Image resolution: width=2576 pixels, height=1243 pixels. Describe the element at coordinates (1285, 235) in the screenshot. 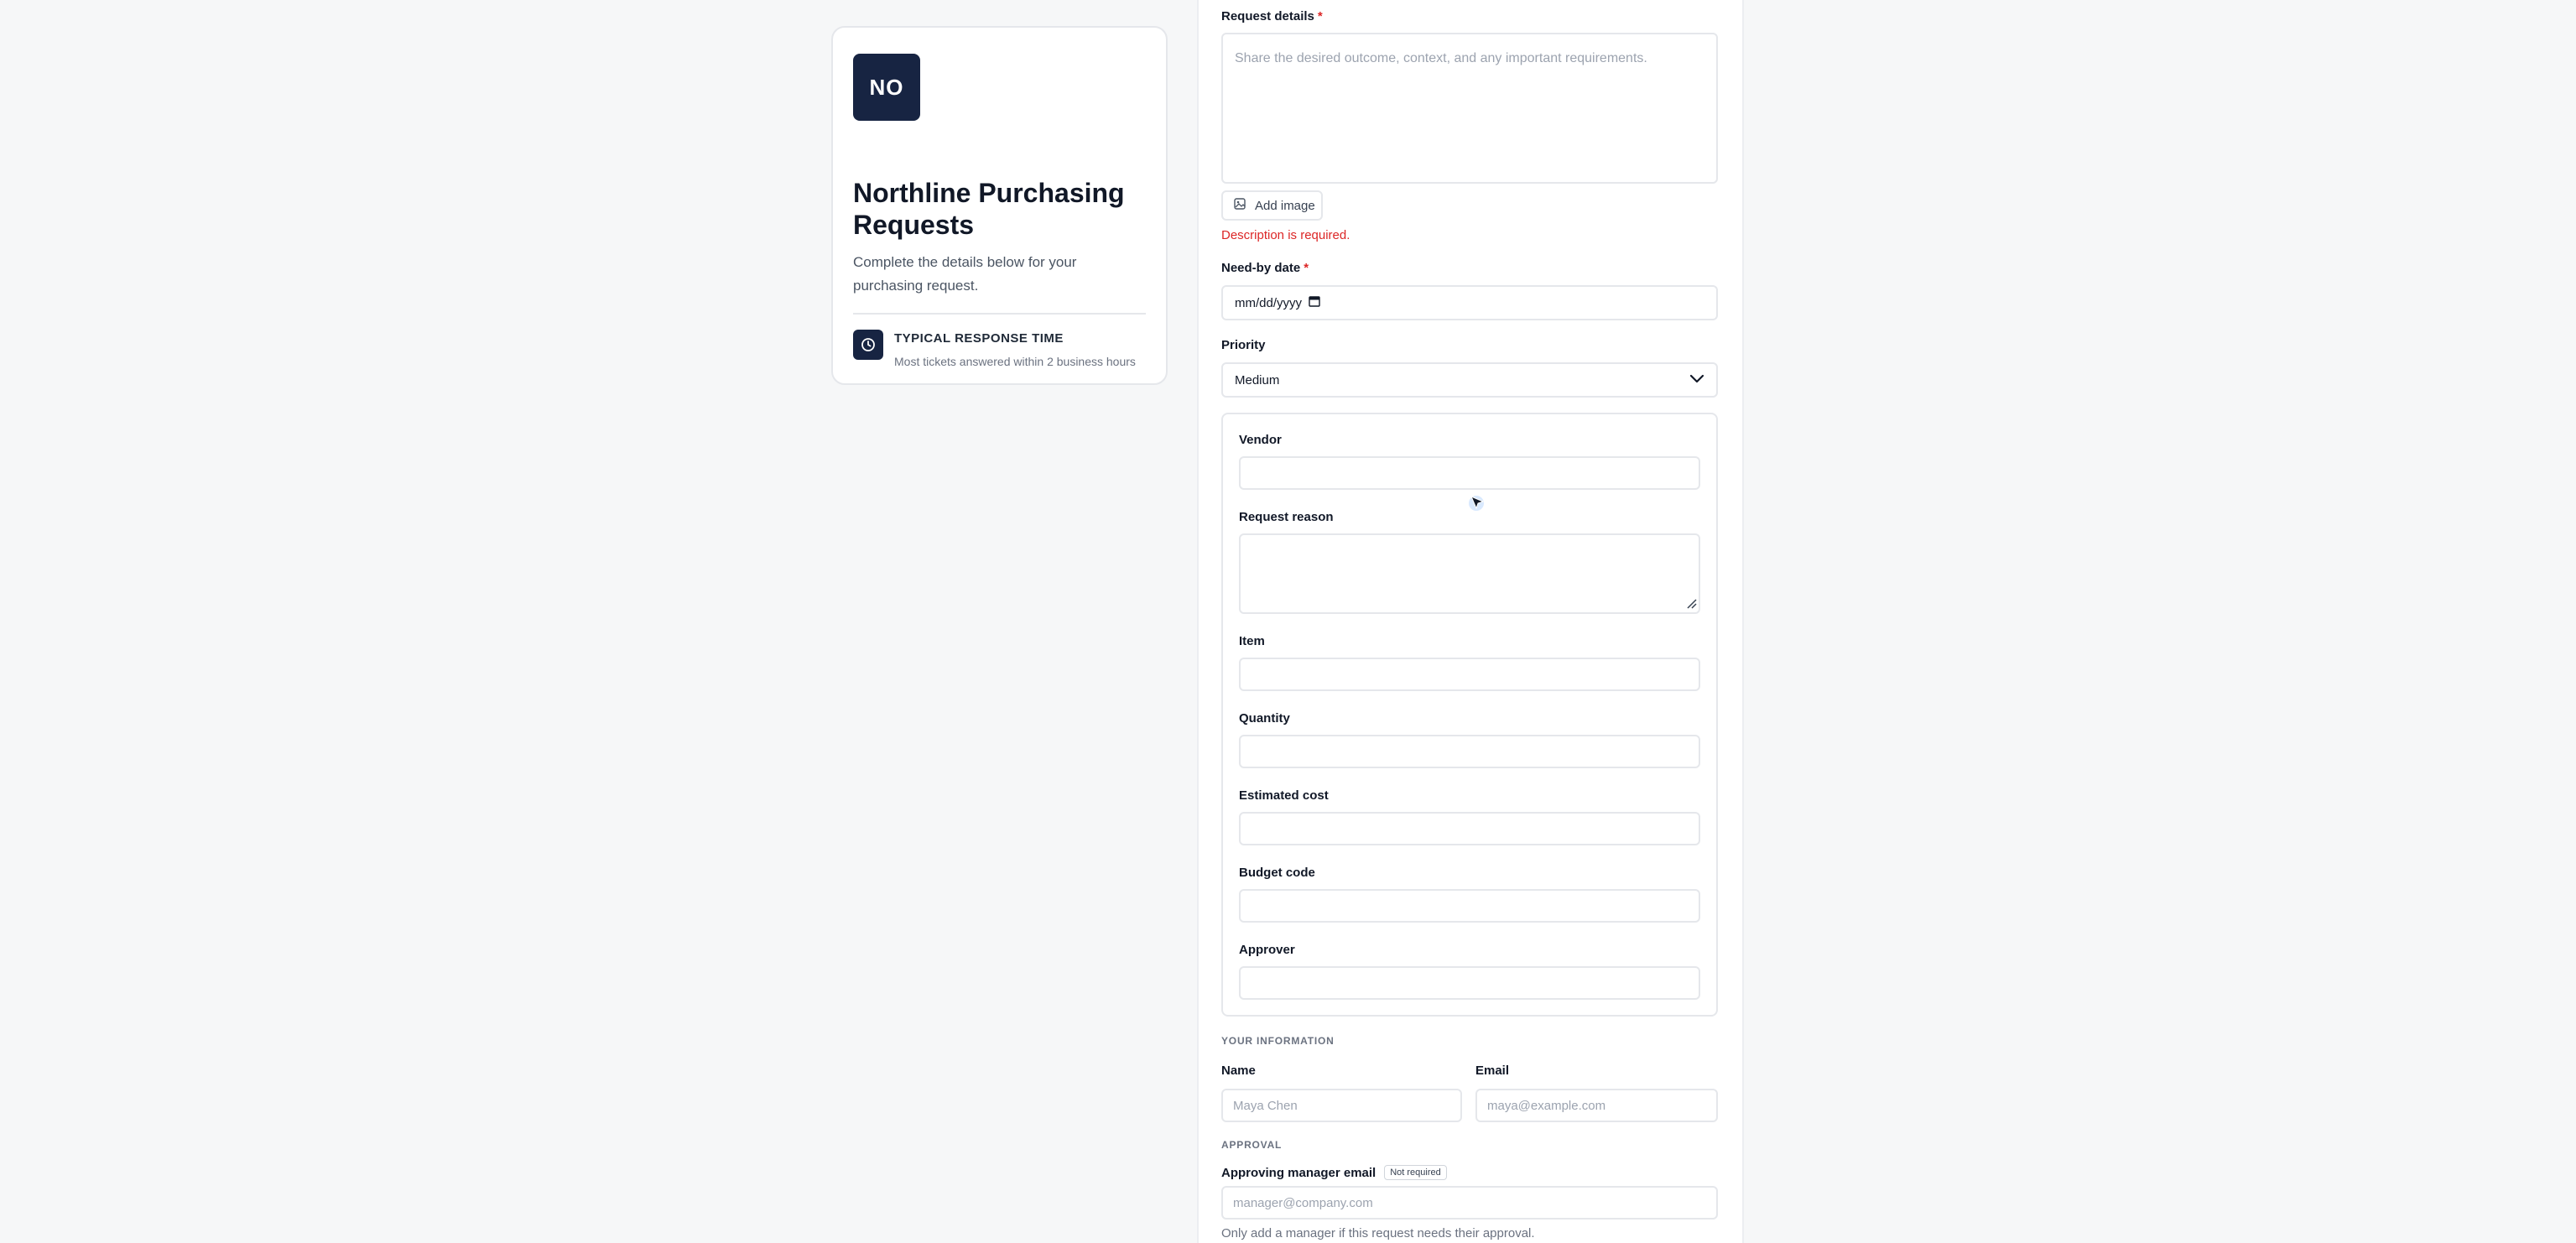

I see `description-error: Description is required.` at that location.